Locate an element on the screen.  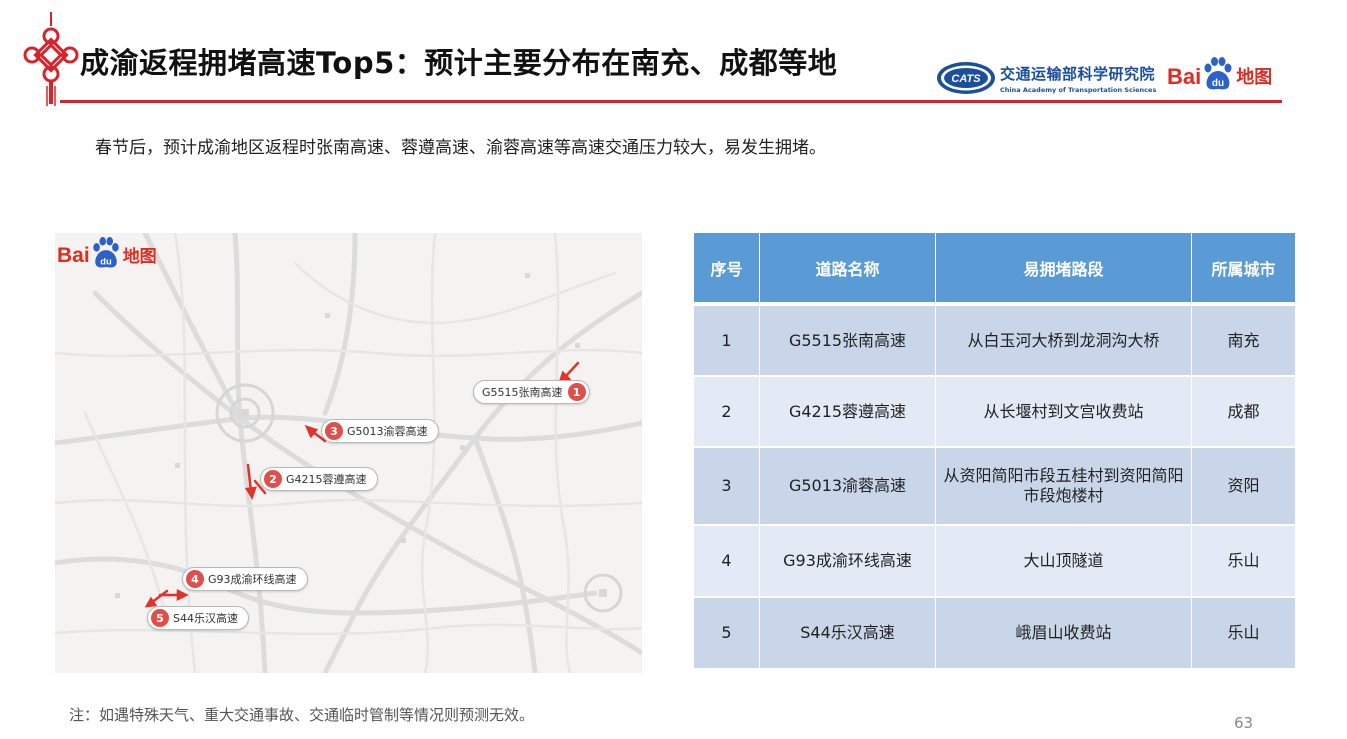
map-pin-number: 3 is located at coordinates (334, 431).